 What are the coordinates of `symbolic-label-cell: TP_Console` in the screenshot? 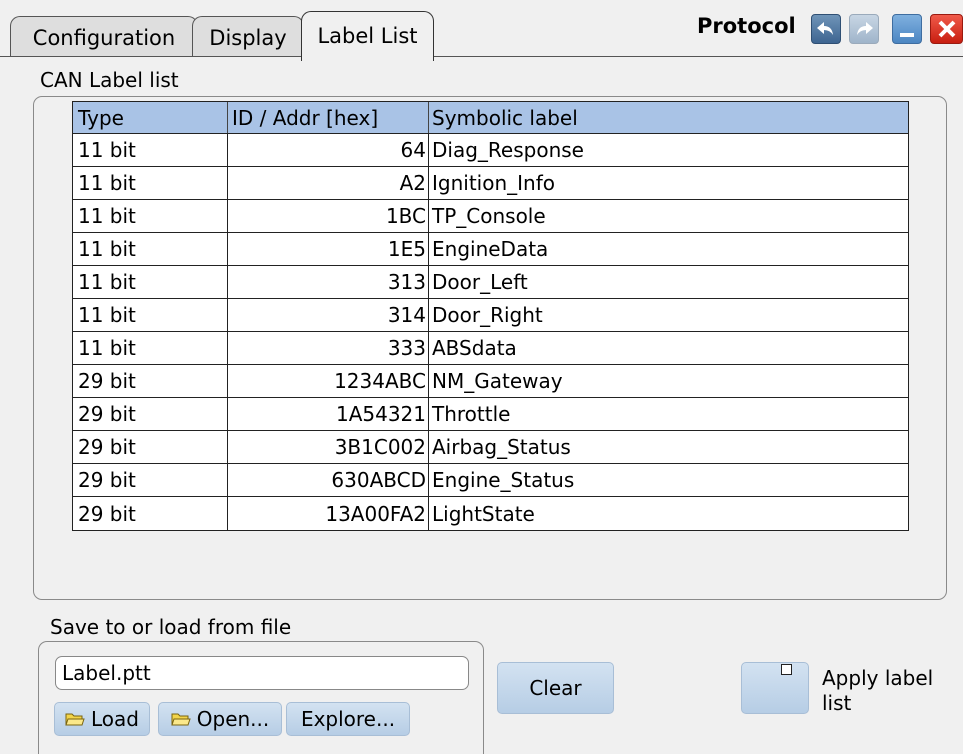 It's located at (668, 216).